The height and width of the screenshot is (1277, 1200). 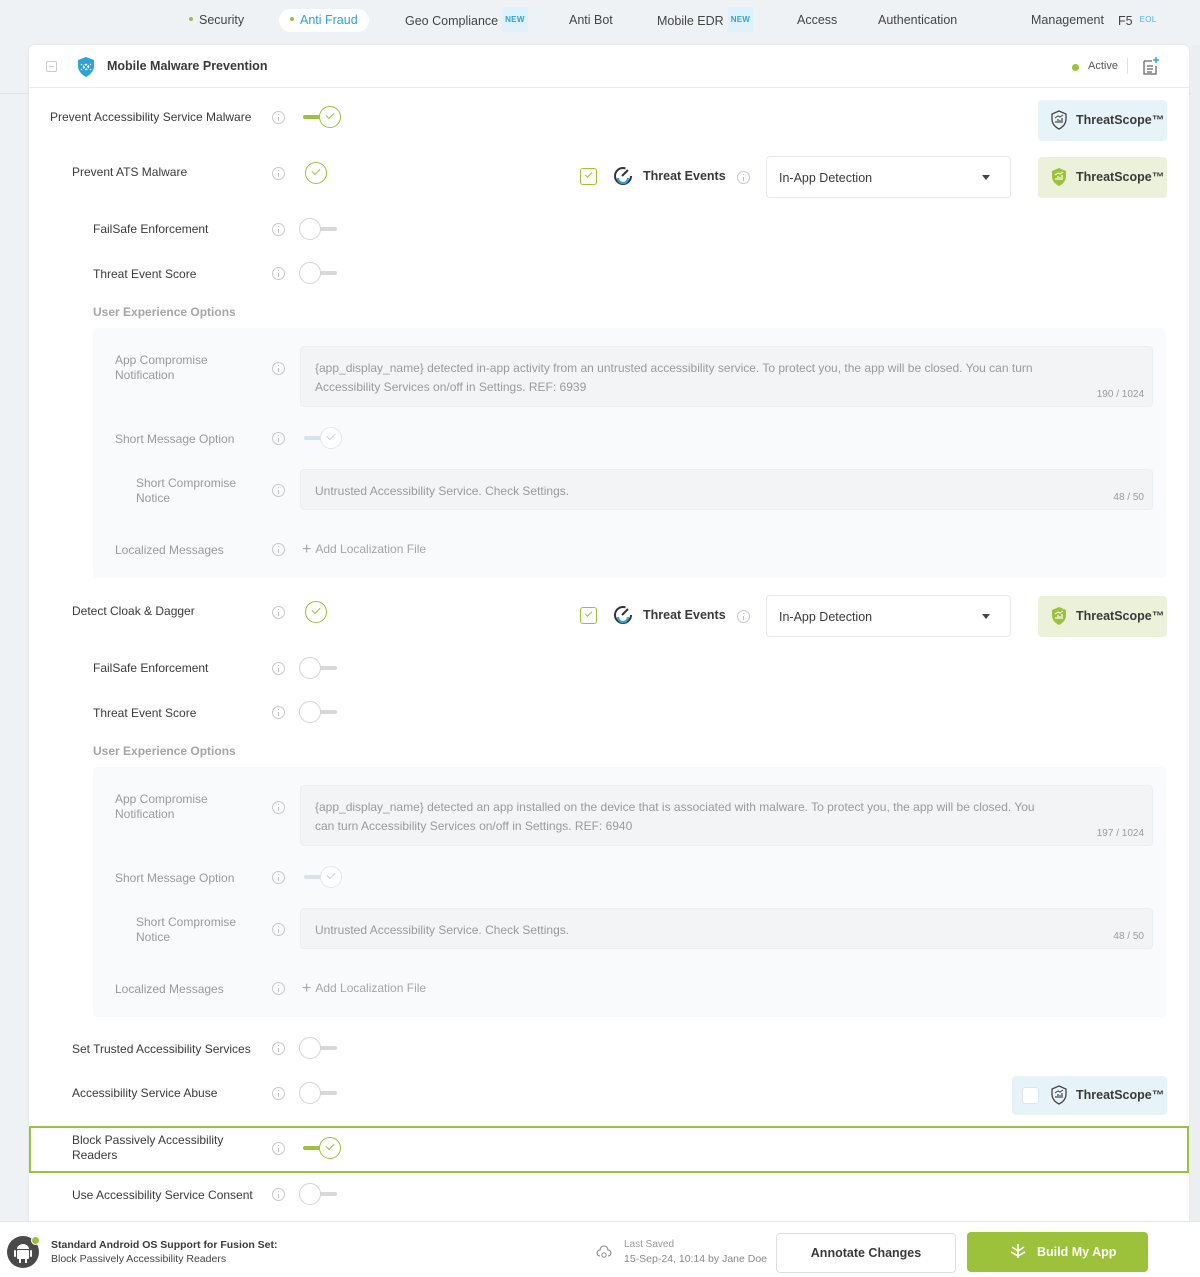 What do you see at coordinates (316, 173) in the screenshot?
I see `ats-enabled-check` at bounding box center [316, 173].